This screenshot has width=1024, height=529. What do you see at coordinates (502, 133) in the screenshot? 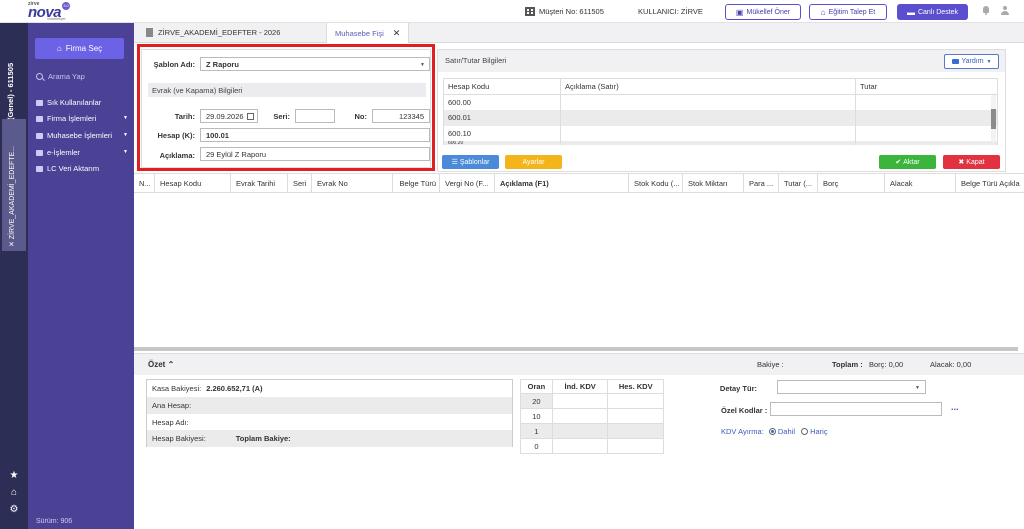
I see `row-code: 600.10` at bounding box center [502, 133].